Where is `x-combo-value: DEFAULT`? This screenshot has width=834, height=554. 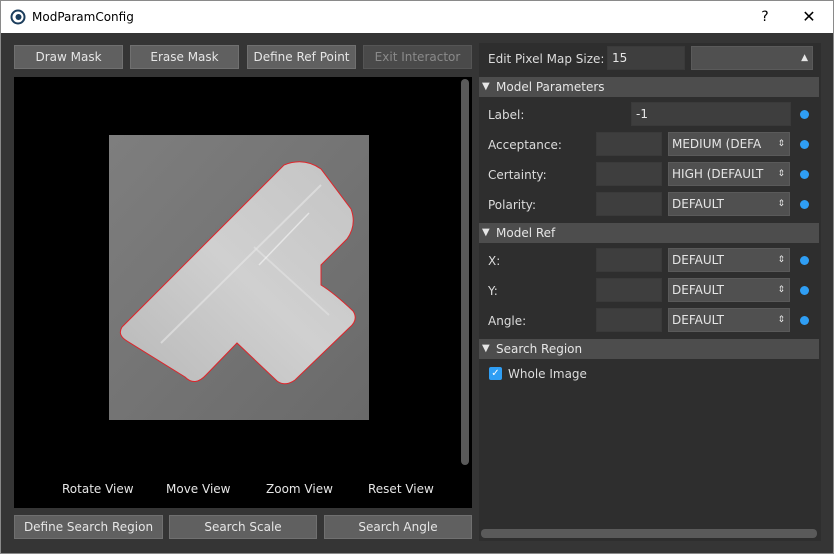 x-combo-value: DEFAULT is located at coordinates (698, 260).